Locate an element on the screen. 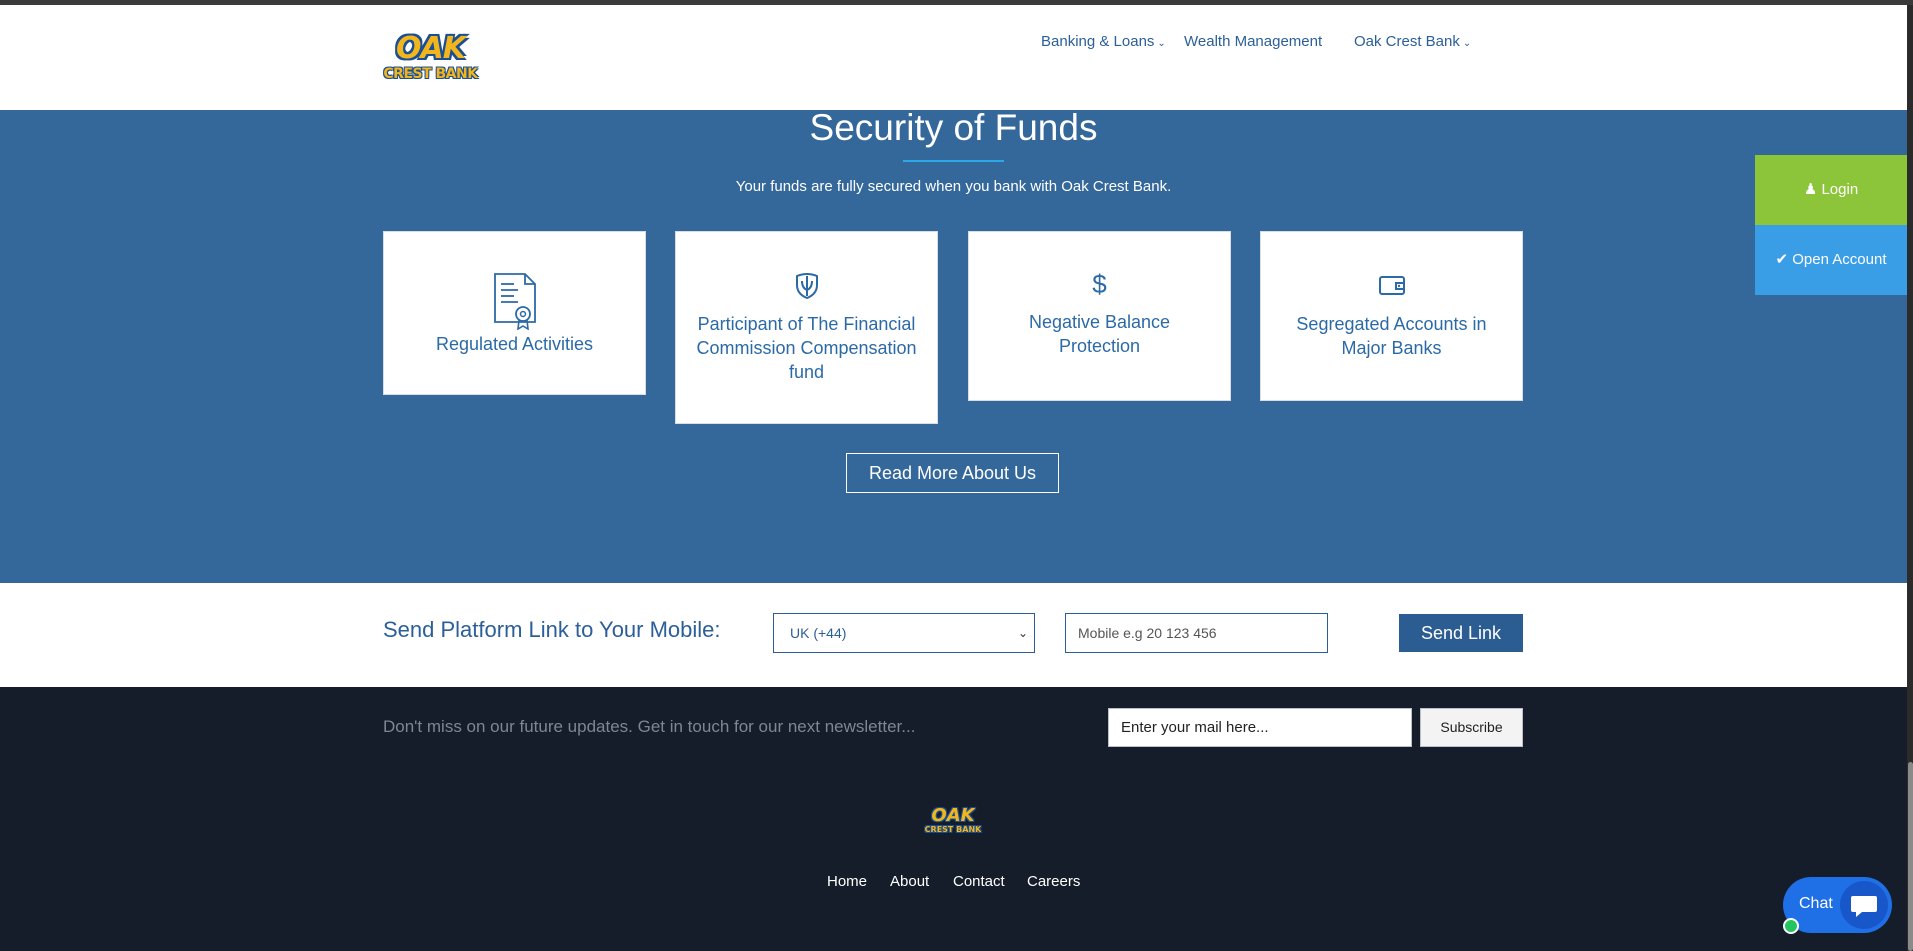 This screenshot has width=1913, height=951. footer-link-about: About is located at coordinates (909, 881).